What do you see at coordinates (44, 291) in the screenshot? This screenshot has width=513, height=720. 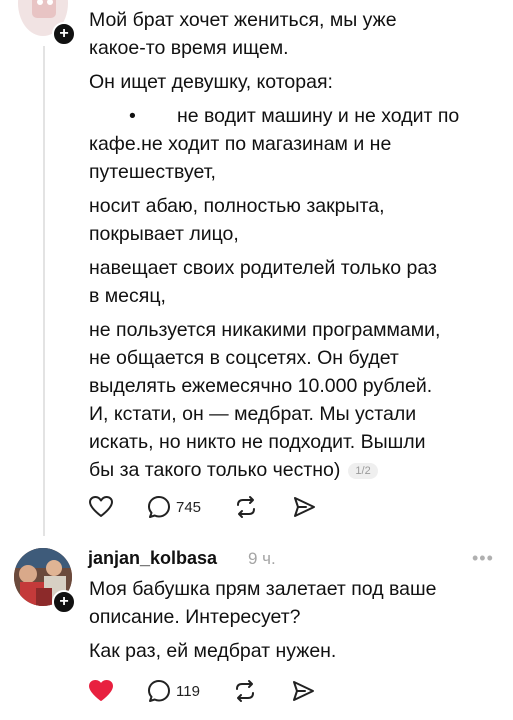 I see `thread-line` at bounding box center [44, 291].